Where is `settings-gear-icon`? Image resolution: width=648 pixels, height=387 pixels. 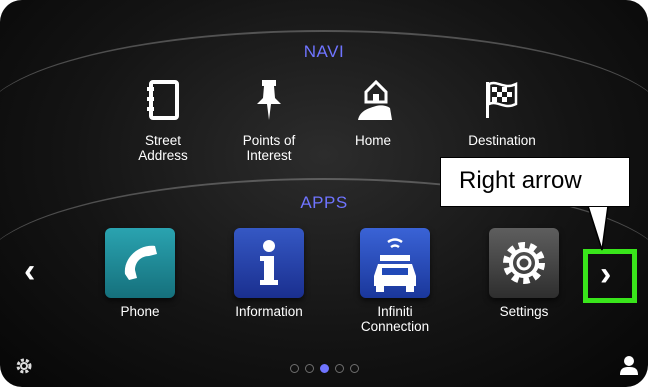
settings-gear-icon is located at coordinates (24, 368).